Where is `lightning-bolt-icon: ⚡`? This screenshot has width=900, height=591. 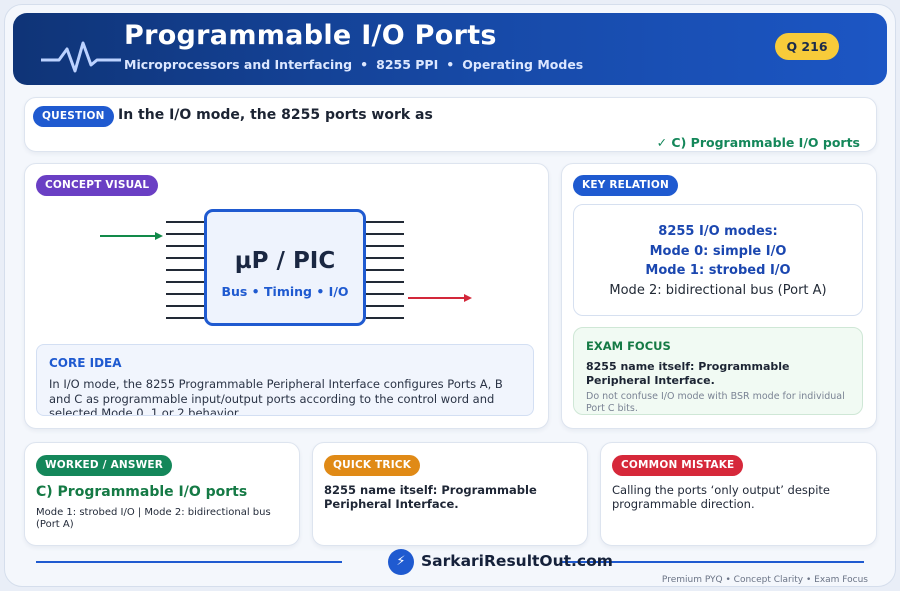
lightning-bolt-icon: ⚡ is located at coordinates (401, 562).